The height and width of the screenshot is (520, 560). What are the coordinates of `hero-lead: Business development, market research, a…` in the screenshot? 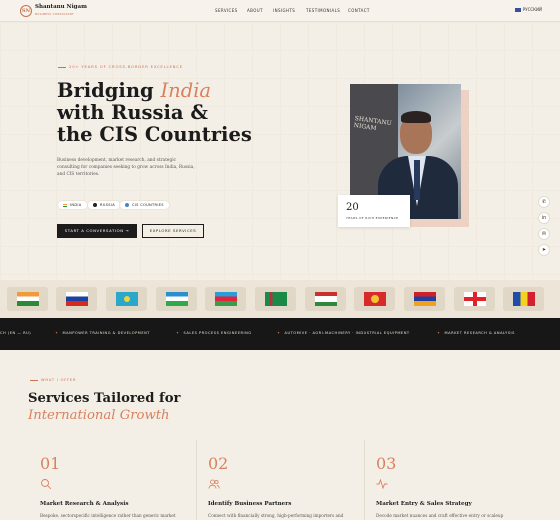 It's located at (126, 167).